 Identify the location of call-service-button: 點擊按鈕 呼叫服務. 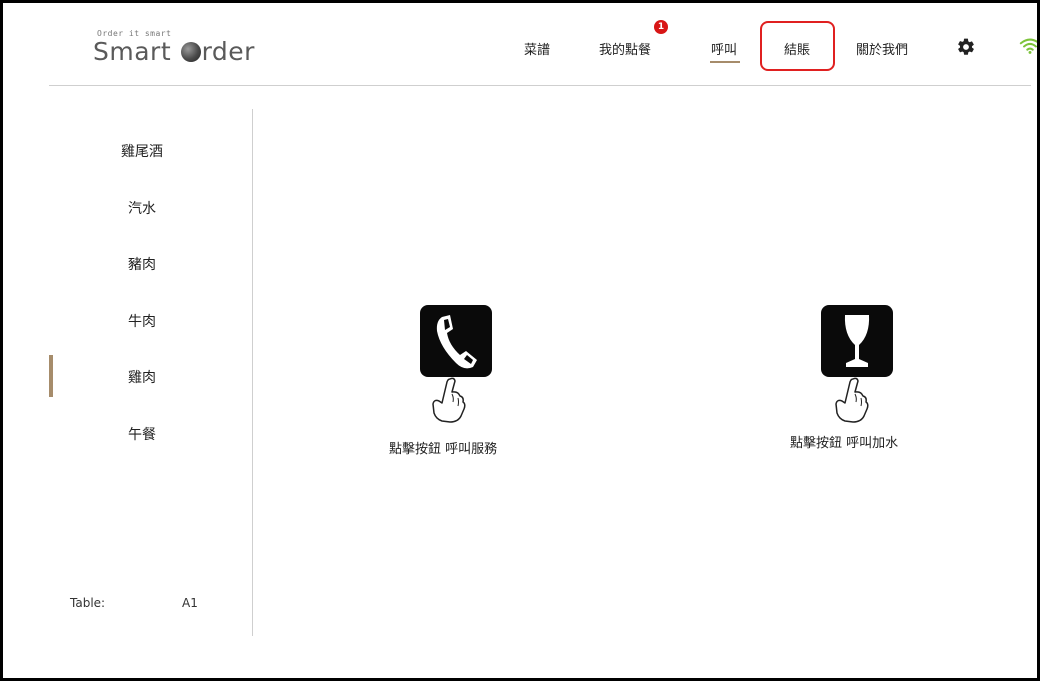
(453, 388).